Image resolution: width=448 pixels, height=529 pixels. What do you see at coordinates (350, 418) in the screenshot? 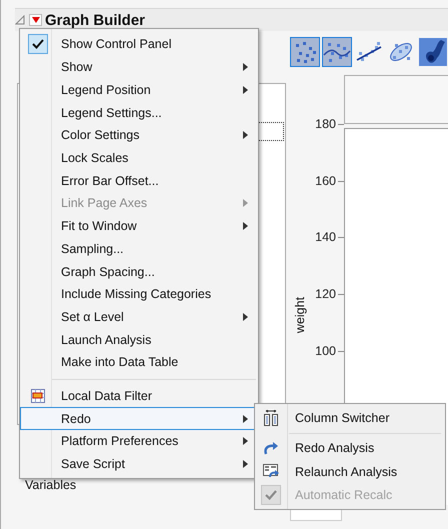
I see `menu-item: Column Switcher` at bounding box center [350, 418].